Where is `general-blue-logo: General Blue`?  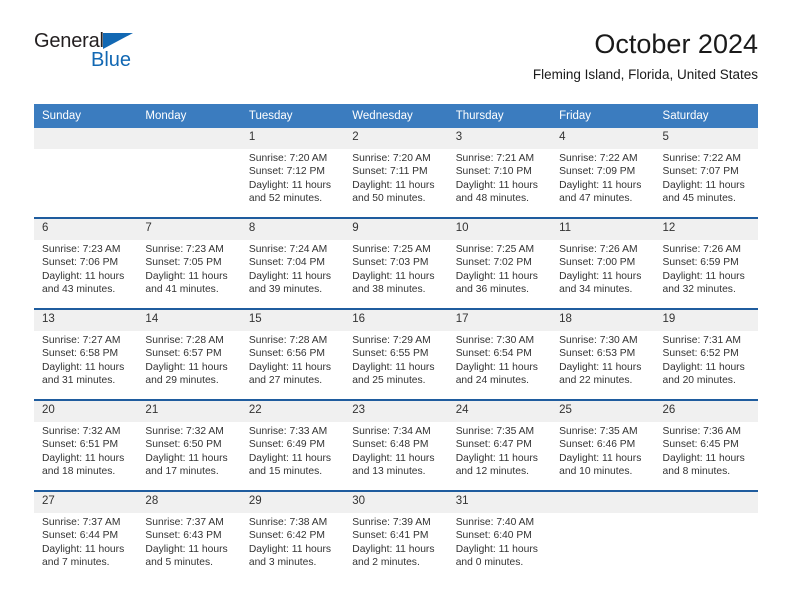 general-blue-logo: General Blue is located at coordinates (109, 54).